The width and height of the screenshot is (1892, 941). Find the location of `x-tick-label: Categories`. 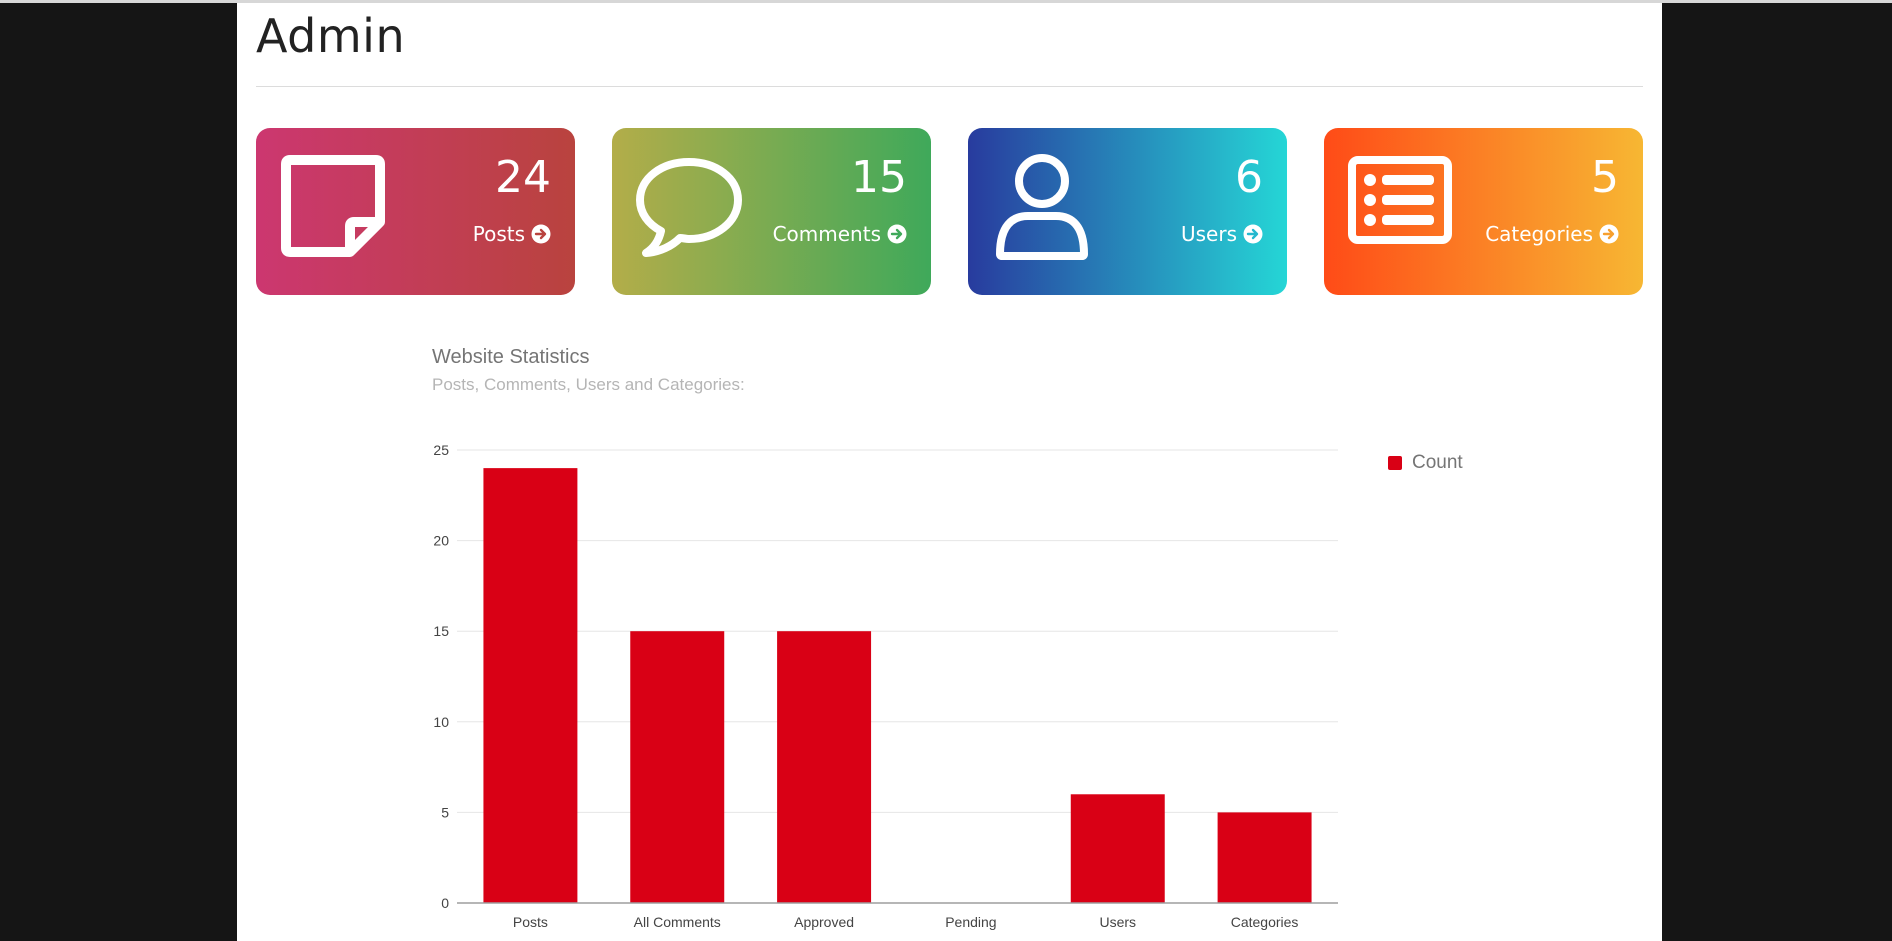

x-tick-label: Categories is located at coordinates (1265, 922).